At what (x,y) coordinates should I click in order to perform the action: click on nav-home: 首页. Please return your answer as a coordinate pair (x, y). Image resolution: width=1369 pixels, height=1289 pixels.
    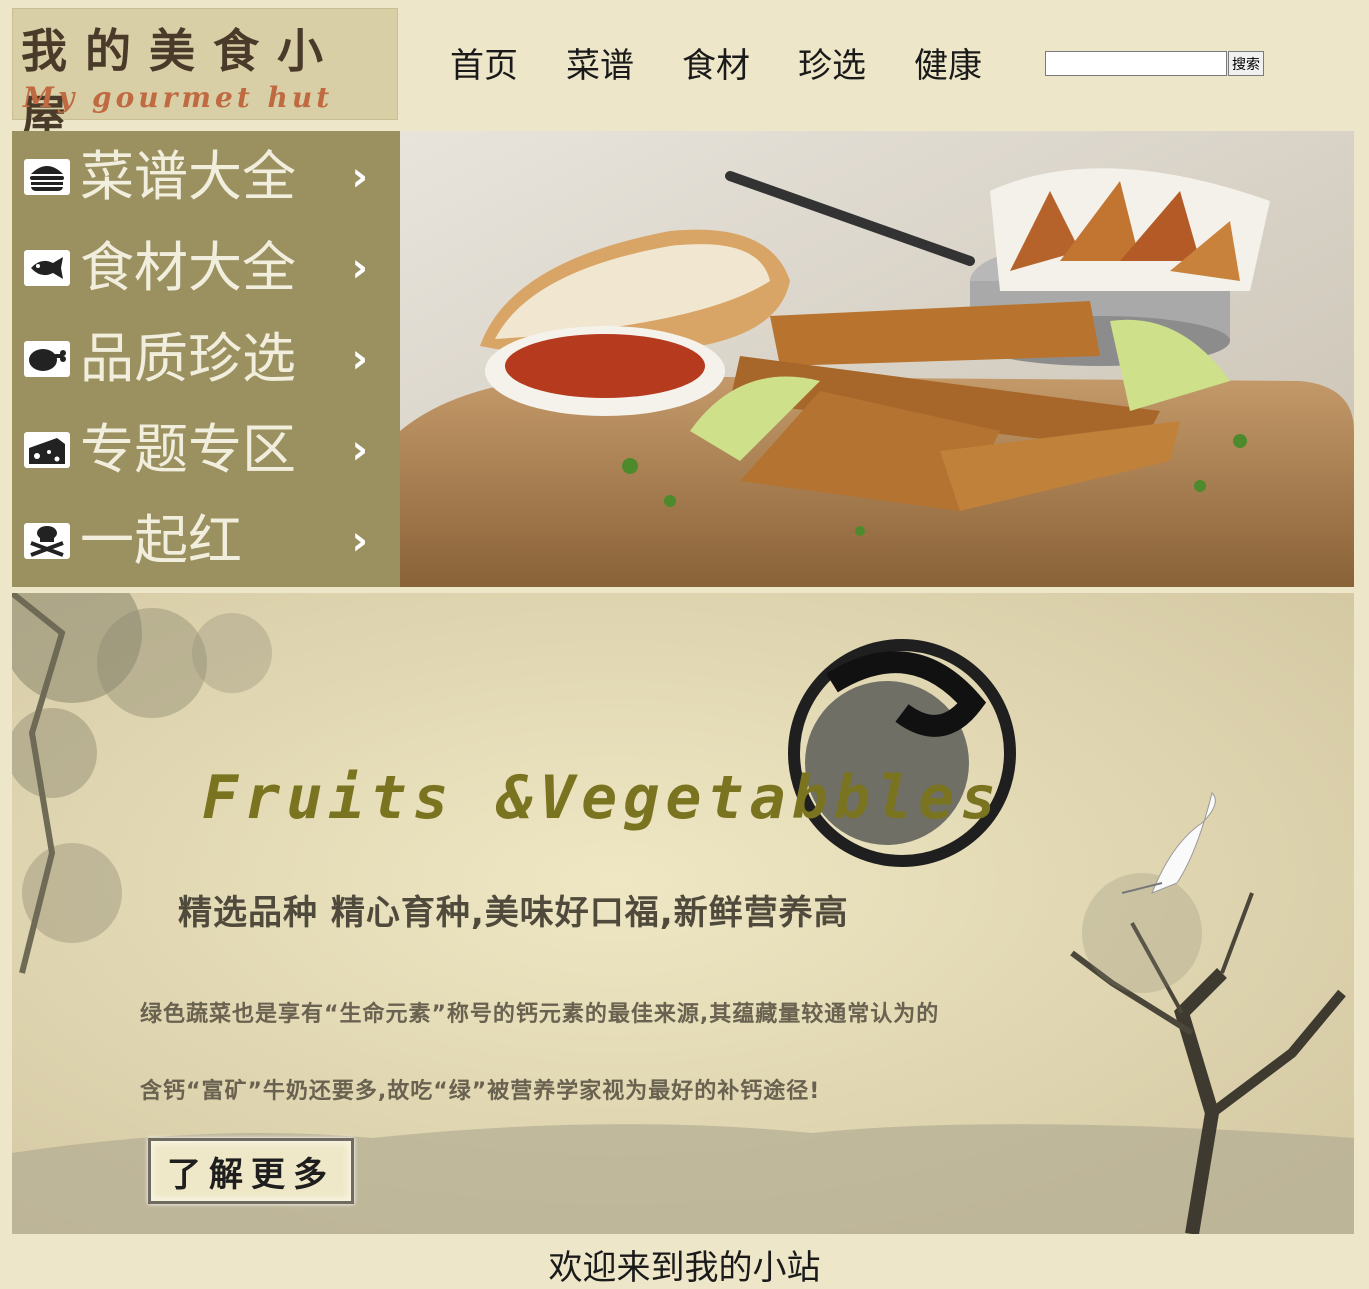
    Looking at the image, I should click on (484, 66).